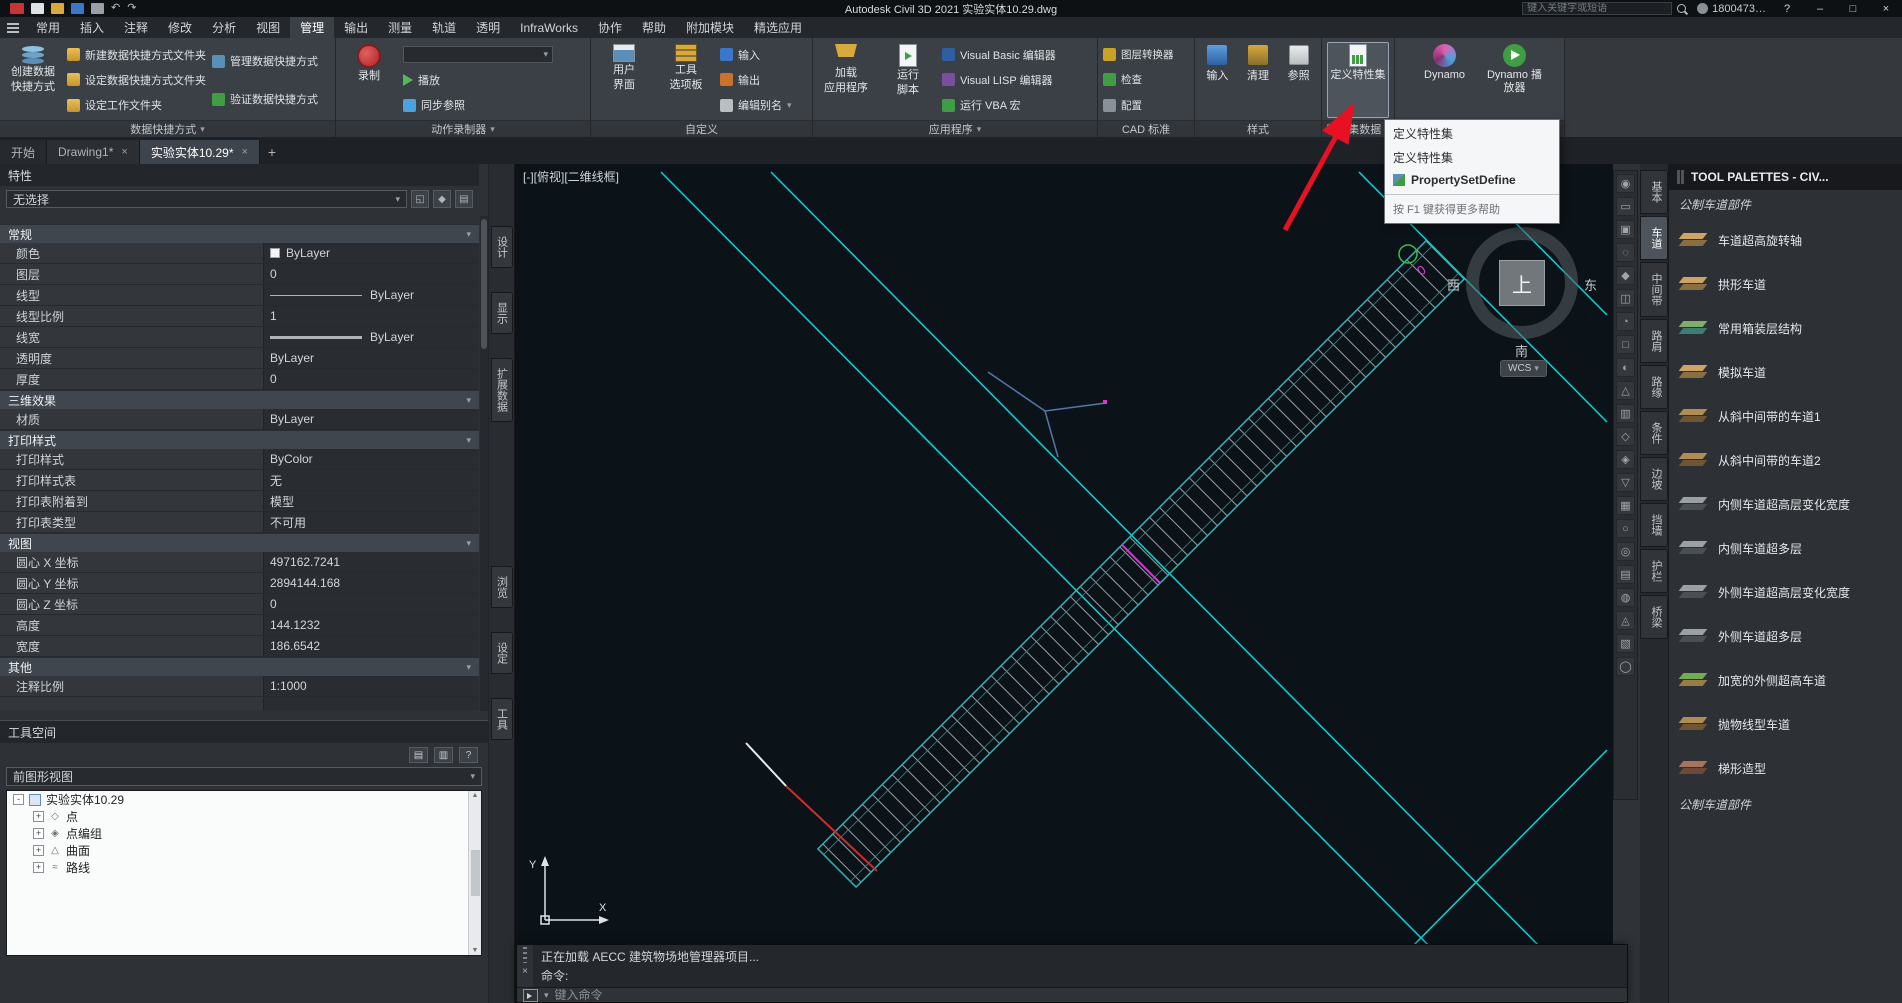 This screenshot has width=1902, height=1003. I want to click on view-cube: 上 西 东 南, so click(1522, 293).